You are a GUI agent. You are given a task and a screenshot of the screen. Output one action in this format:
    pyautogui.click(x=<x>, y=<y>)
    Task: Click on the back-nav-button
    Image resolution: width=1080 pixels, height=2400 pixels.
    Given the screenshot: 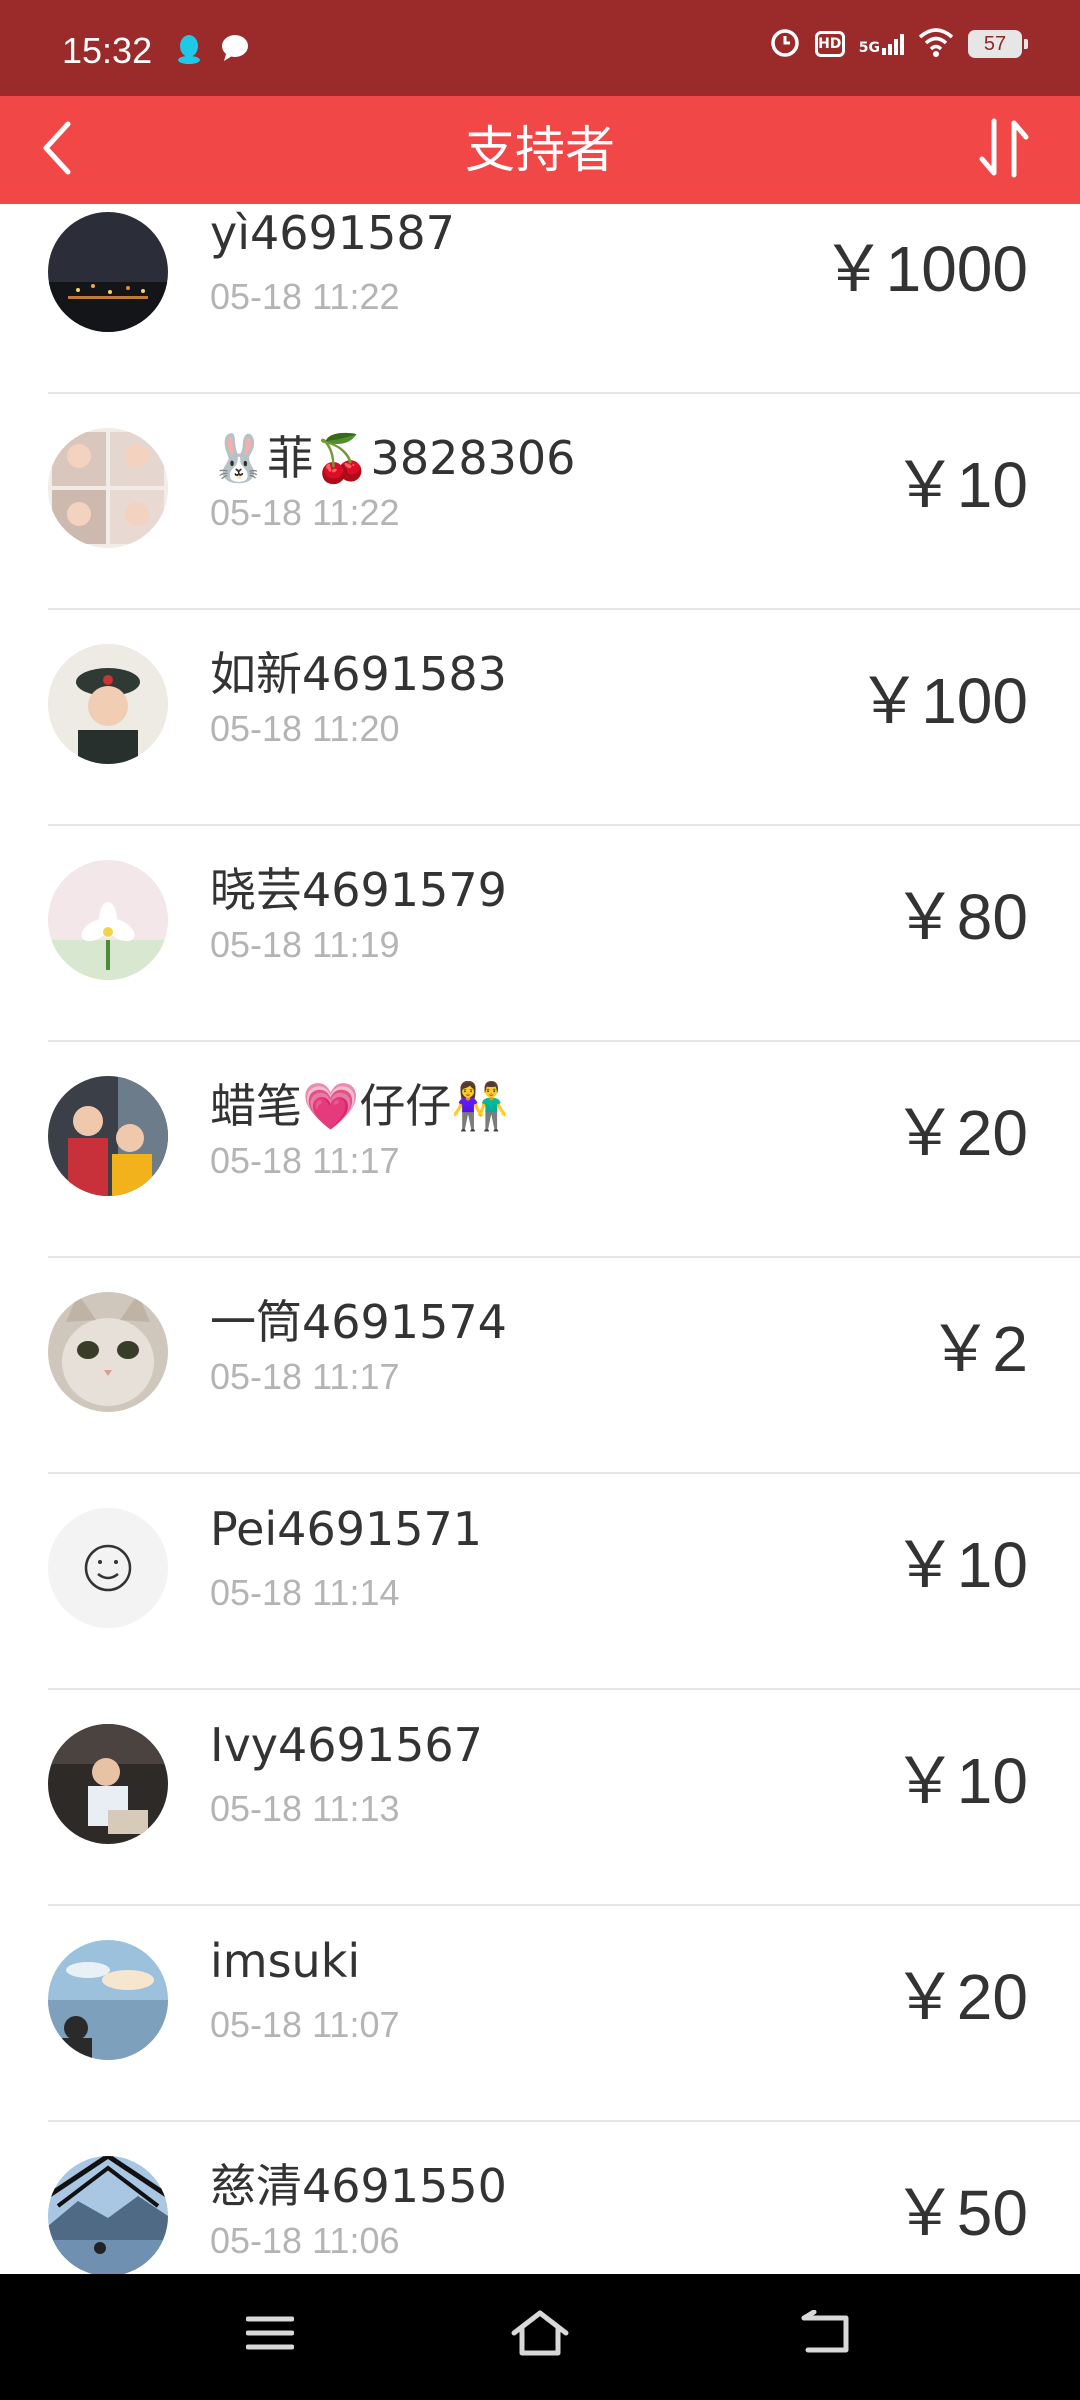 What is the action you would take?
    pyautogui.click(x=826, y=2335)
    